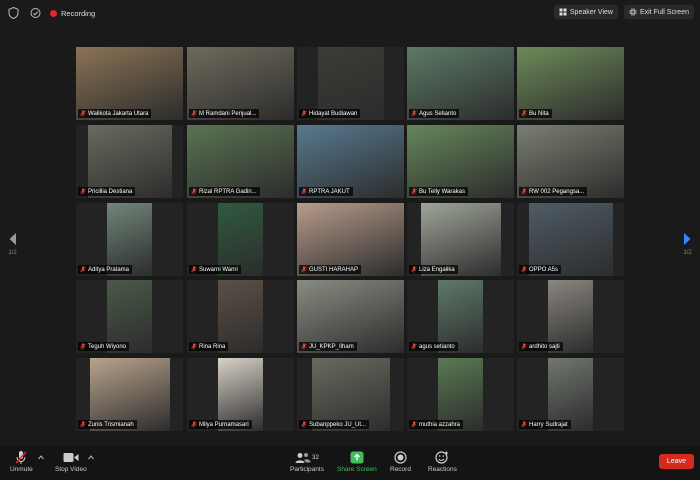 This screenshot has height=480, width=700. I want to click on record-button: Record, so click(400, 461).